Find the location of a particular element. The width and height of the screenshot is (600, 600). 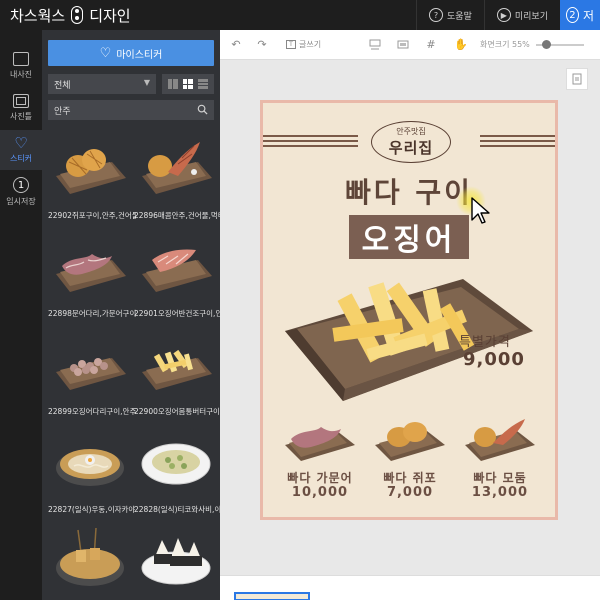

nav-item-temp-save: 1 임시저장 is located at coordinates (21, 192).